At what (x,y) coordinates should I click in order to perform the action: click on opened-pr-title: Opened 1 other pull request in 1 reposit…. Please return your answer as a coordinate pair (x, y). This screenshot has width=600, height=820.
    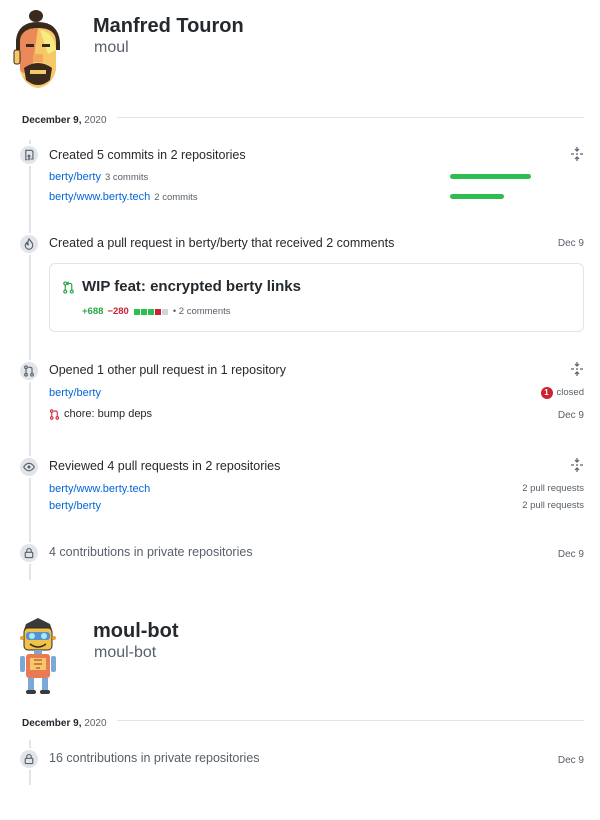
    Looking at the image, I should click on (167, 370).